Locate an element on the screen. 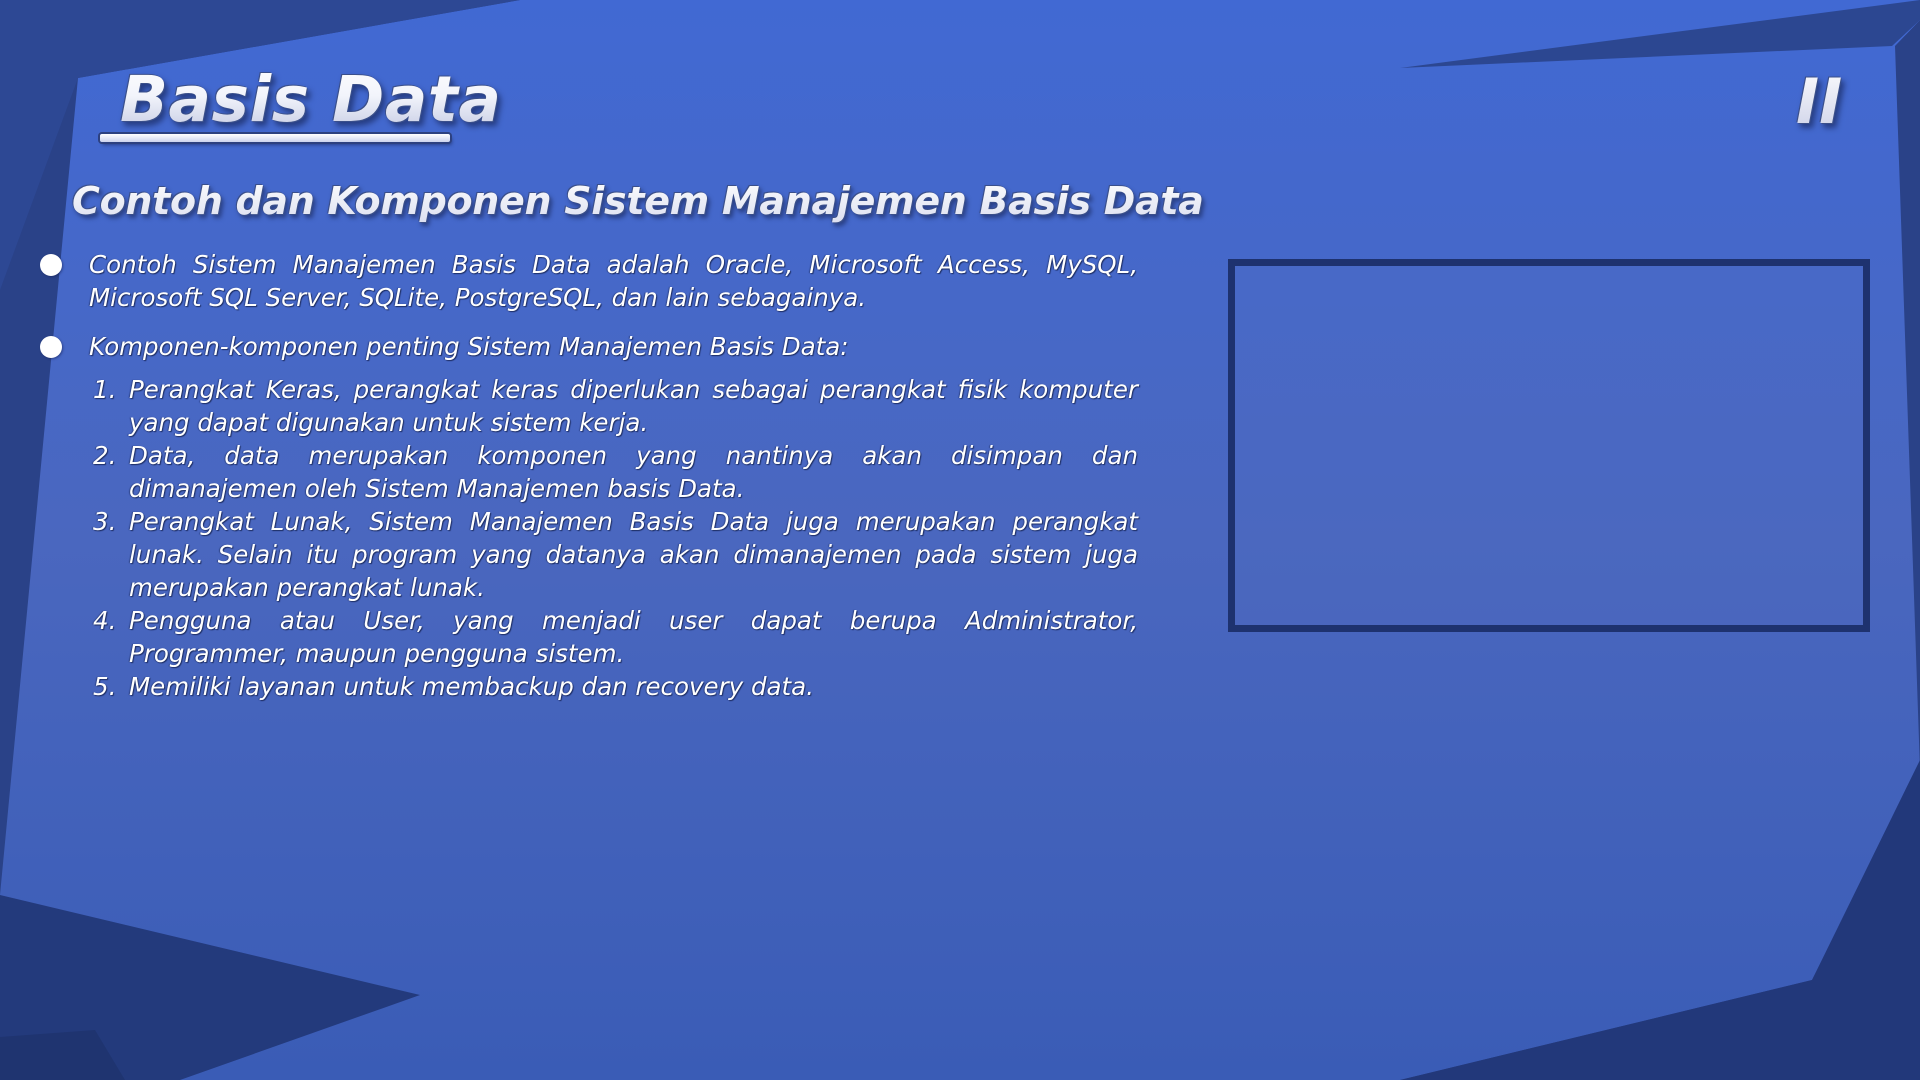 This screenshot has width=1920, height=1080. slide-title: Basis Data is located at coordinates (311, 100).